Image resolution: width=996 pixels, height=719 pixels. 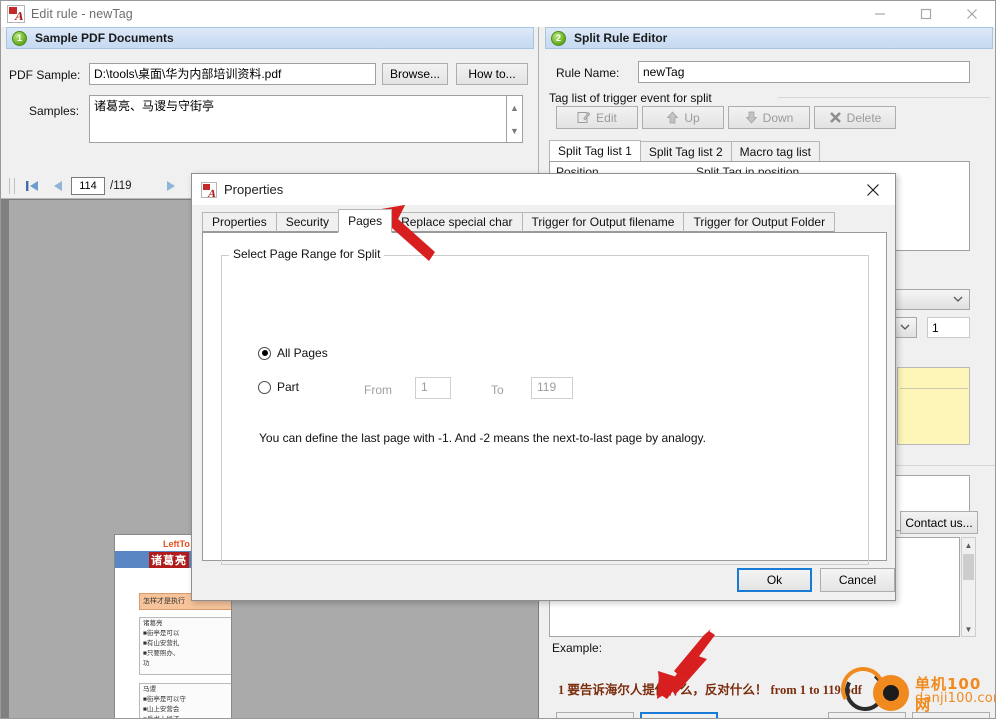 I want to click on samples-textarea: 诸葛亮、马谡与守街亭, so click(x=298, y=119).